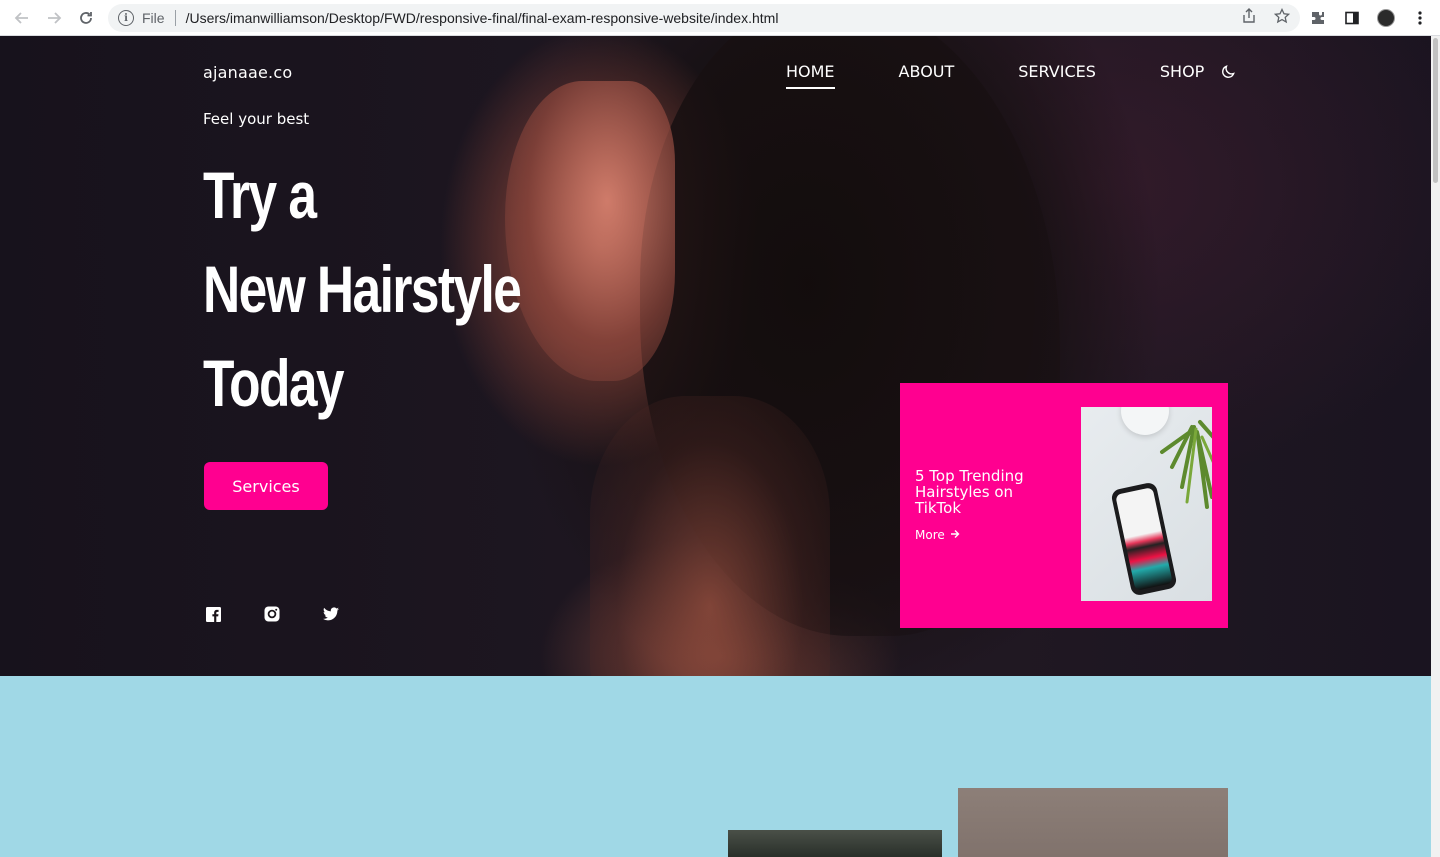 Image resolution: width=1440 pixels, height=857 pixels. What do you see at coordinates (1064, 505) in the screenshot?
I see `feature-card: 5 Top Trending Hairstyles on TikTok More` at bounding box center [1064, 505].